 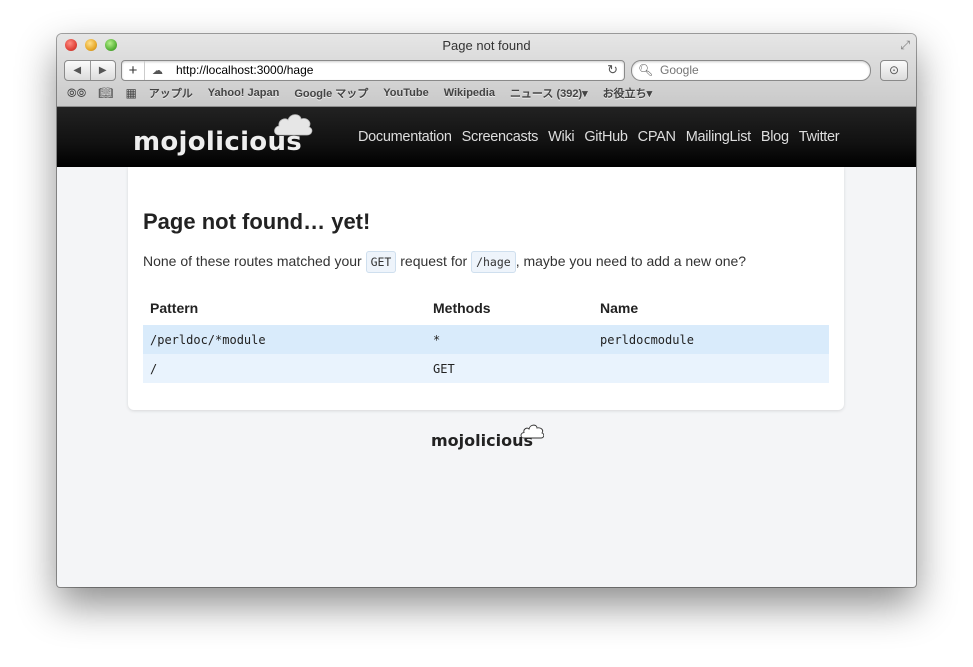 What do you see at coordinates (482, 440) in the screenshot?
I see `footer-logo: mojolicious` at bounding box center [482, 440].